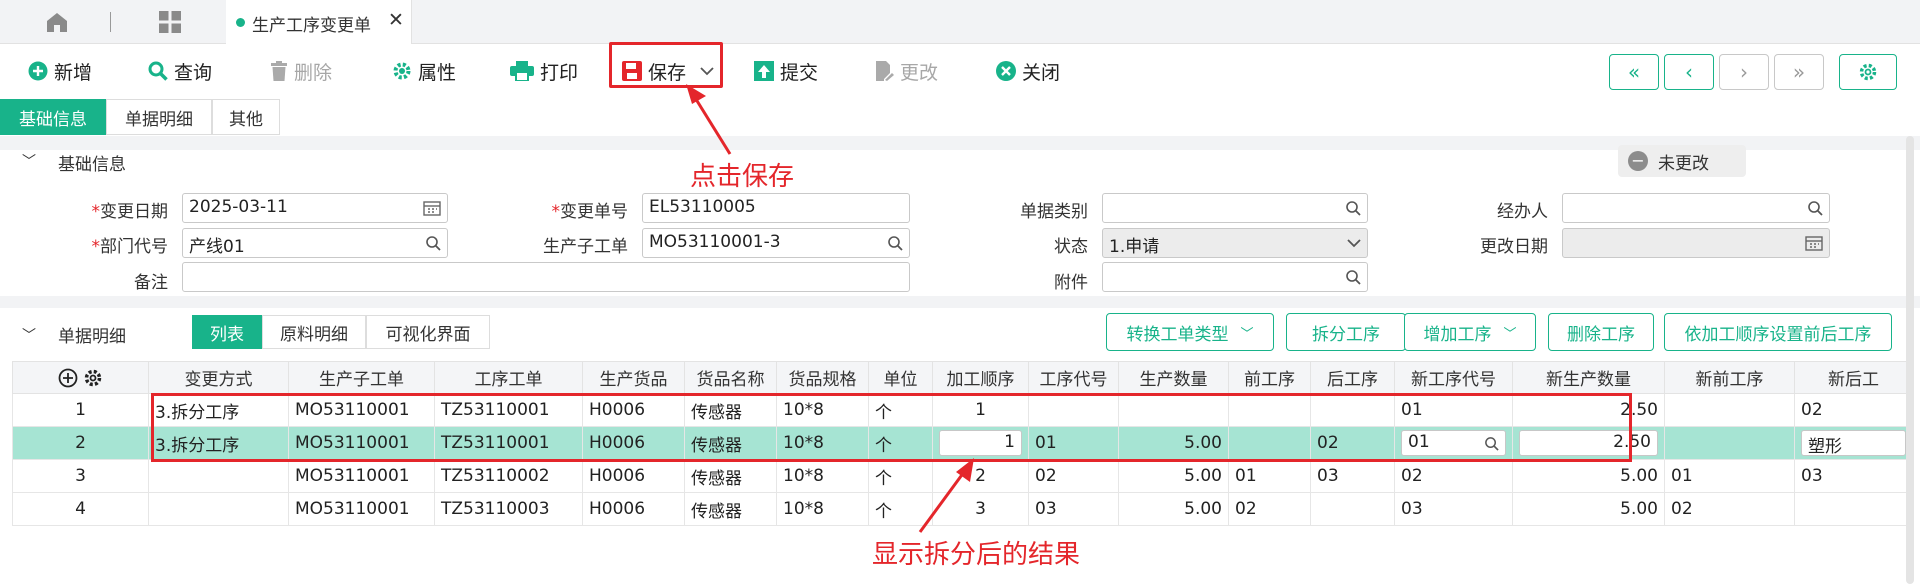  I want to click on doc-type-field, so click(1235, 208).